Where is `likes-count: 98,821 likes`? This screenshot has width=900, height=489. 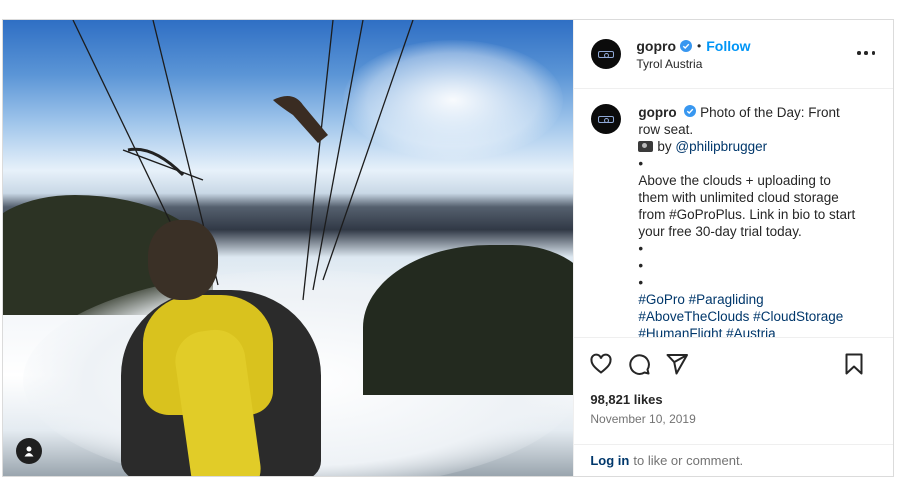
likes-count: 98,821 likes is located at coordinates (733, 398).